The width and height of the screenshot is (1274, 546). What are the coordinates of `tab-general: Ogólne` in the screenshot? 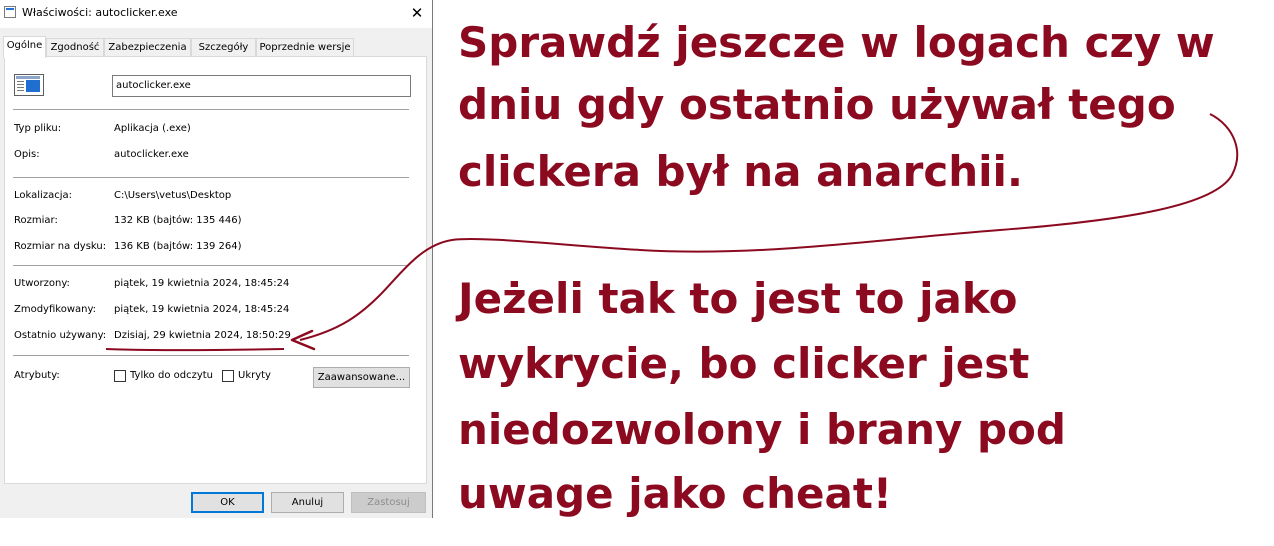 It's located at (24, 47).